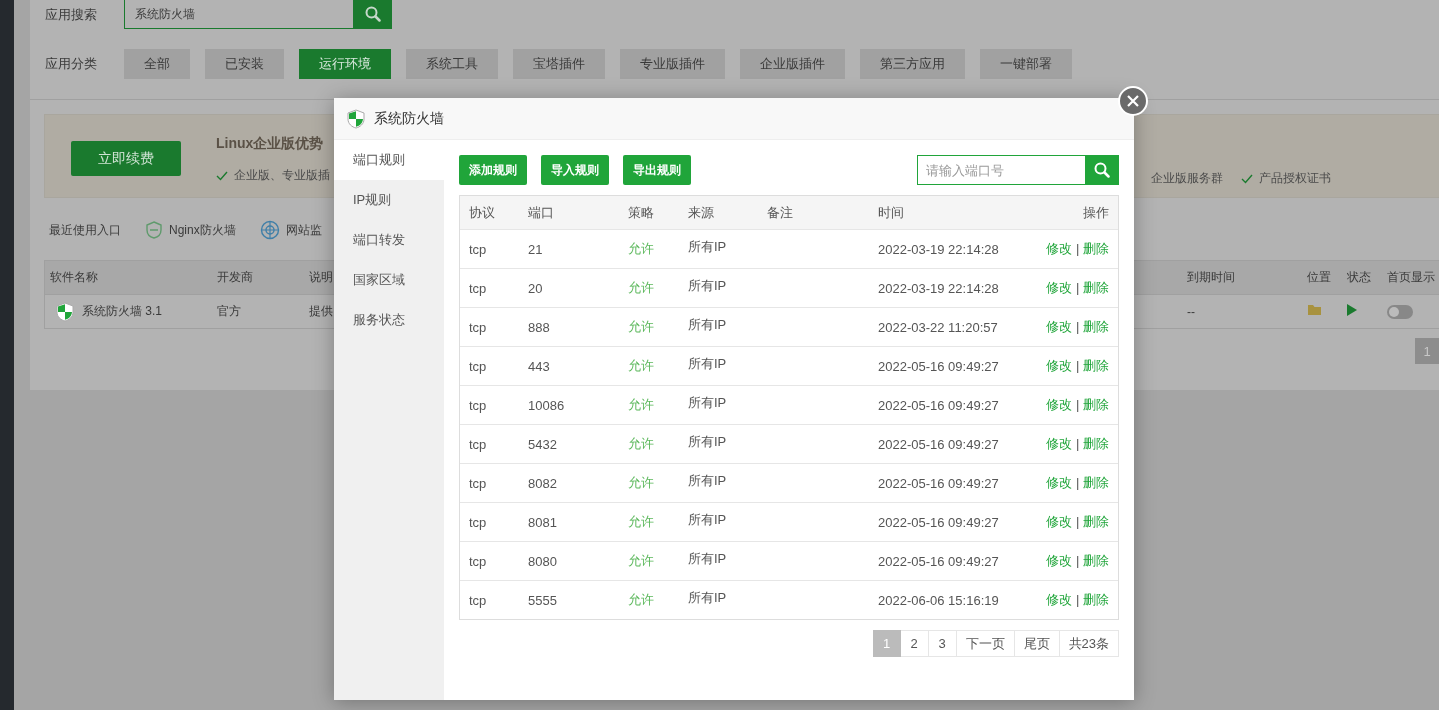 The height and width of the screenshot is (710, 1439). What do you see at coordinates (539, 366) in the screenshot?
I see `table-cell-text: 443` at bounding box center [539, 366].